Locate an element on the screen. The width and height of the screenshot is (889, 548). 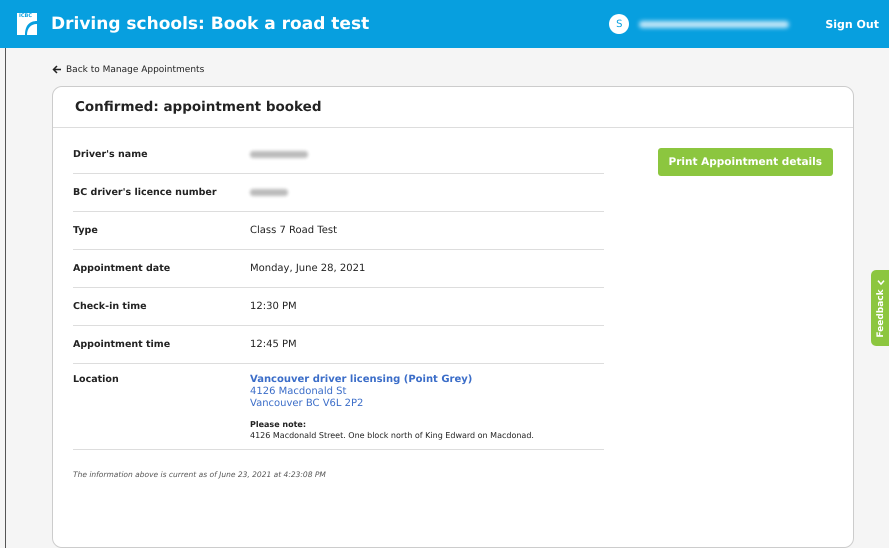
field-label: Location is located at coordinates (96, 379).